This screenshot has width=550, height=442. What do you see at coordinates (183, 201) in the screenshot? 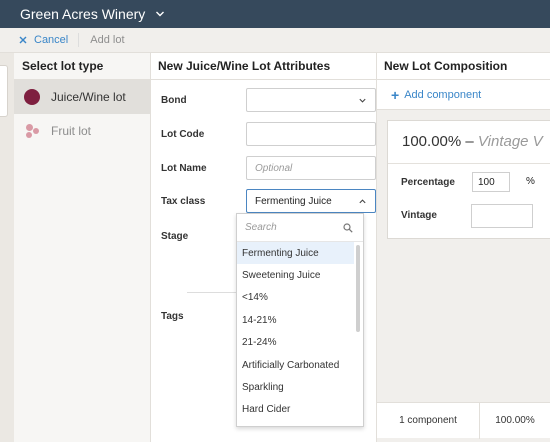
I see `tax-class-label: Tax class` at bounding box center [183, 201].